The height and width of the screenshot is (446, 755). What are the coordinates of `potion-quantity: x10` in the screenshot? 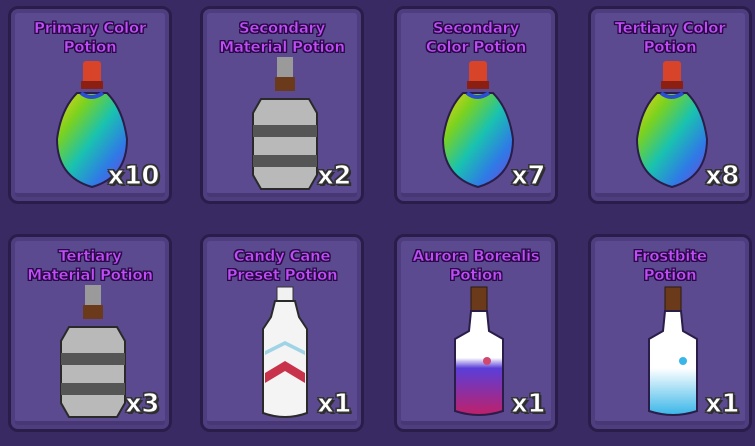 It's located at (133, 176).